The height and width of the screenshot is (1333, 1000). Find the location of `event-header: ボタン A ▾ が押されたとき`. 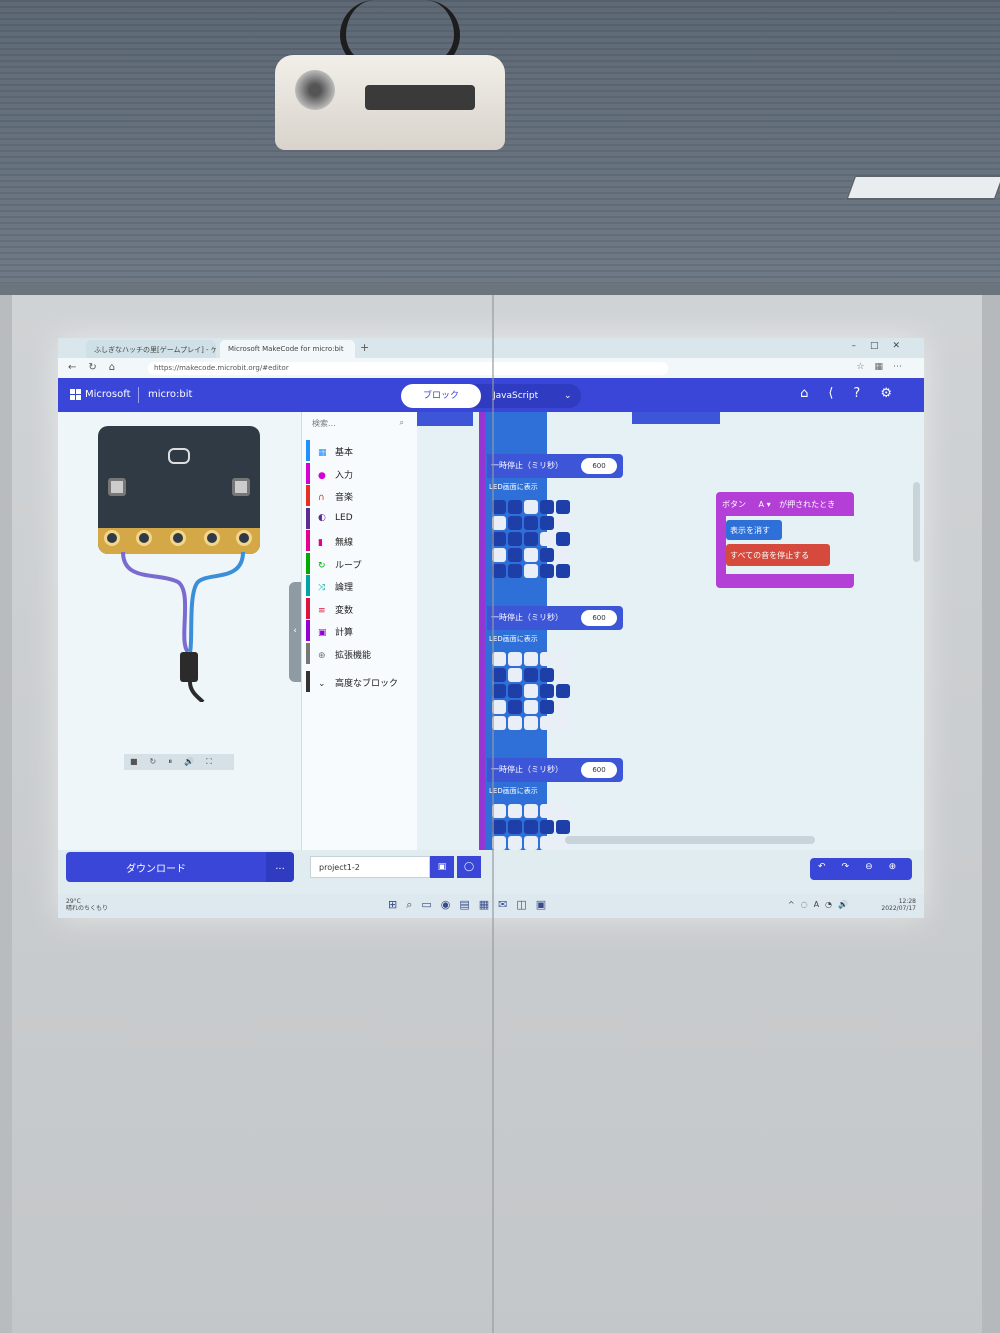

event-header: ボタン A ▾ が押されたとき is located at coordinates (785, 504).